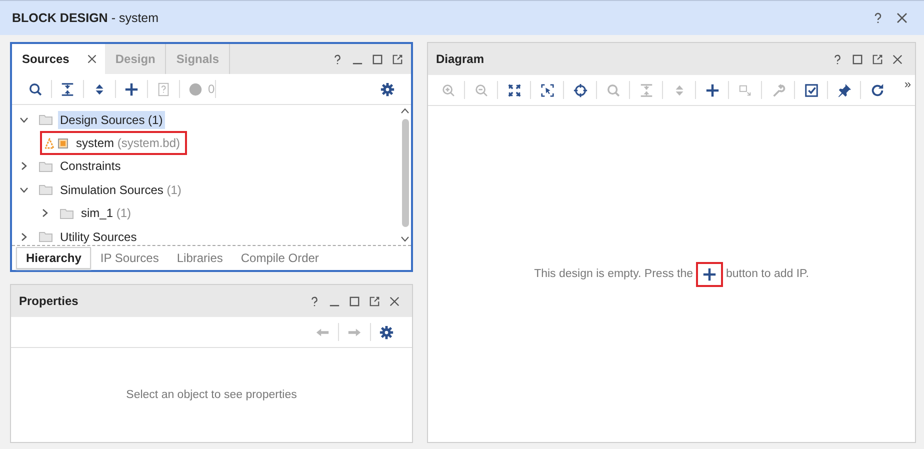  What do you see at coordinates (111, 190) in the screenshot?
I see `tree-item: Simulation Sources (1)` at bounding box center [111, 190].